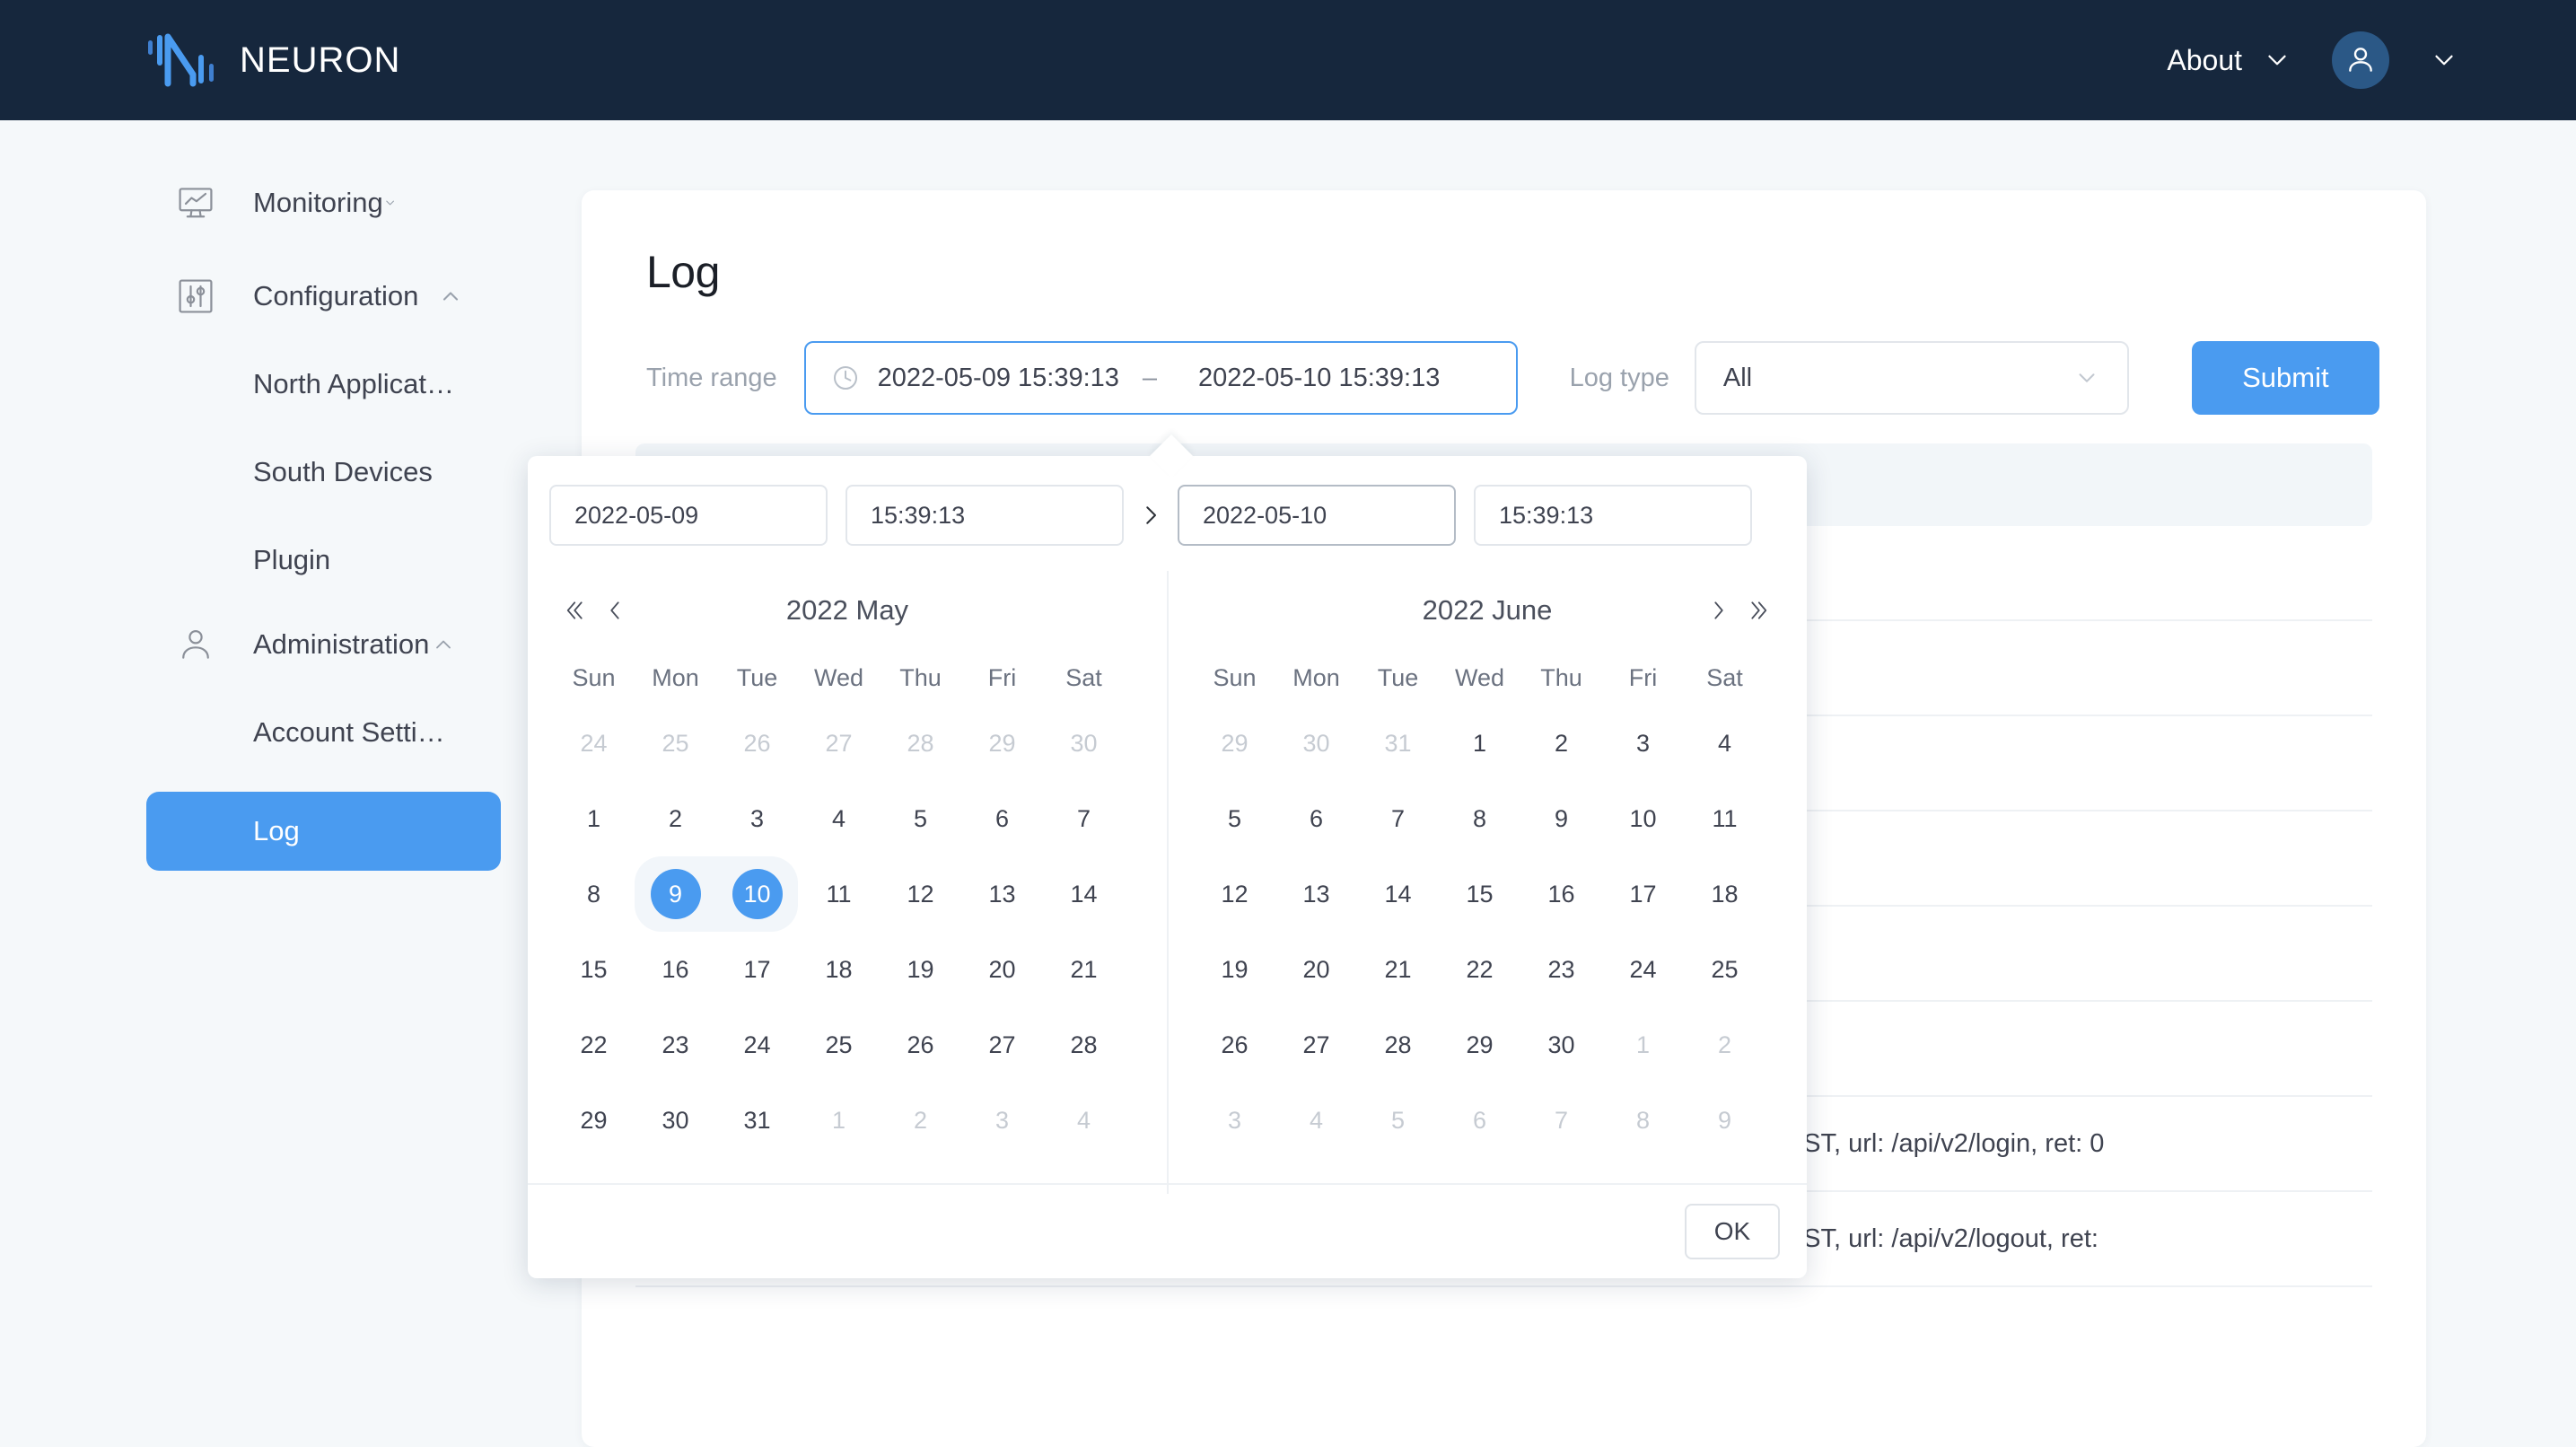  Describe the element at coordinates (1319, 378) in the screenshot. I see `range-end-value: 2022-05-10 15:39:13` at that location.